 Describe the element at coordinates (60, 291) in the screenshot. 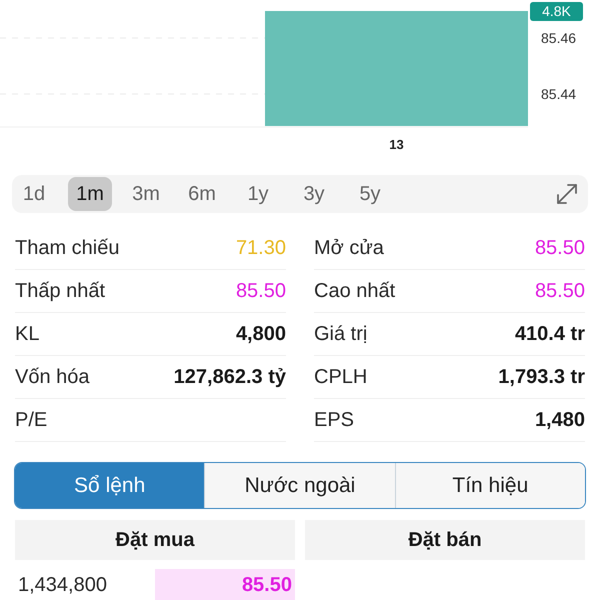

I see `stat-label: Thấp nhất` at that location.